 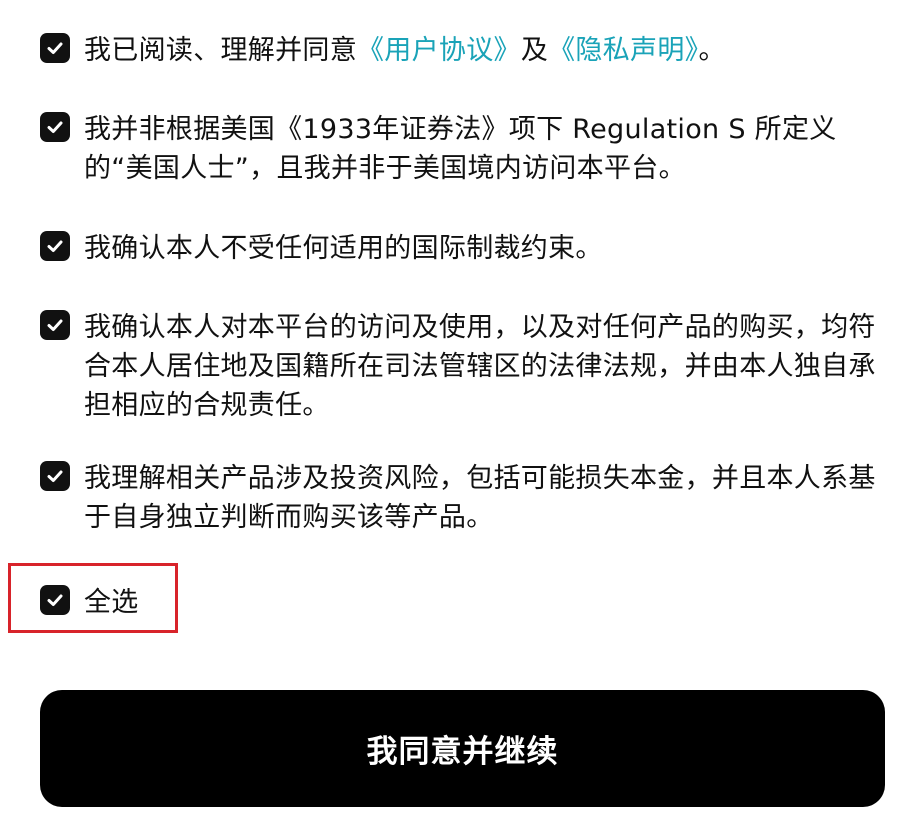 What do you see at coordinates (534, 50) in the screenshot?
I see `consent-middle: 及` at bounding box center [534, 50].